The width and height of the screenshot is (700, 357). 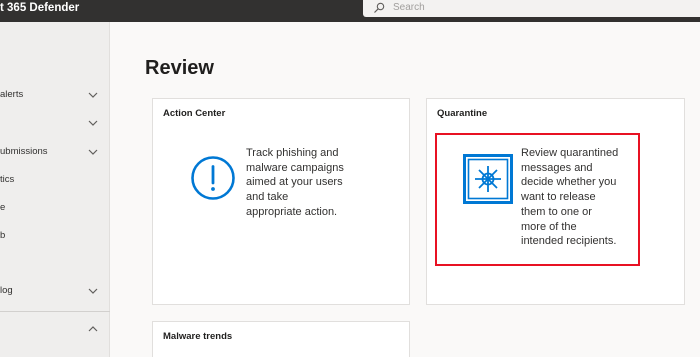 What do you see at coordinates (292, 211) in the screenshot?
I see `text-line: appropriate action.` at bounding box center [292, 211].